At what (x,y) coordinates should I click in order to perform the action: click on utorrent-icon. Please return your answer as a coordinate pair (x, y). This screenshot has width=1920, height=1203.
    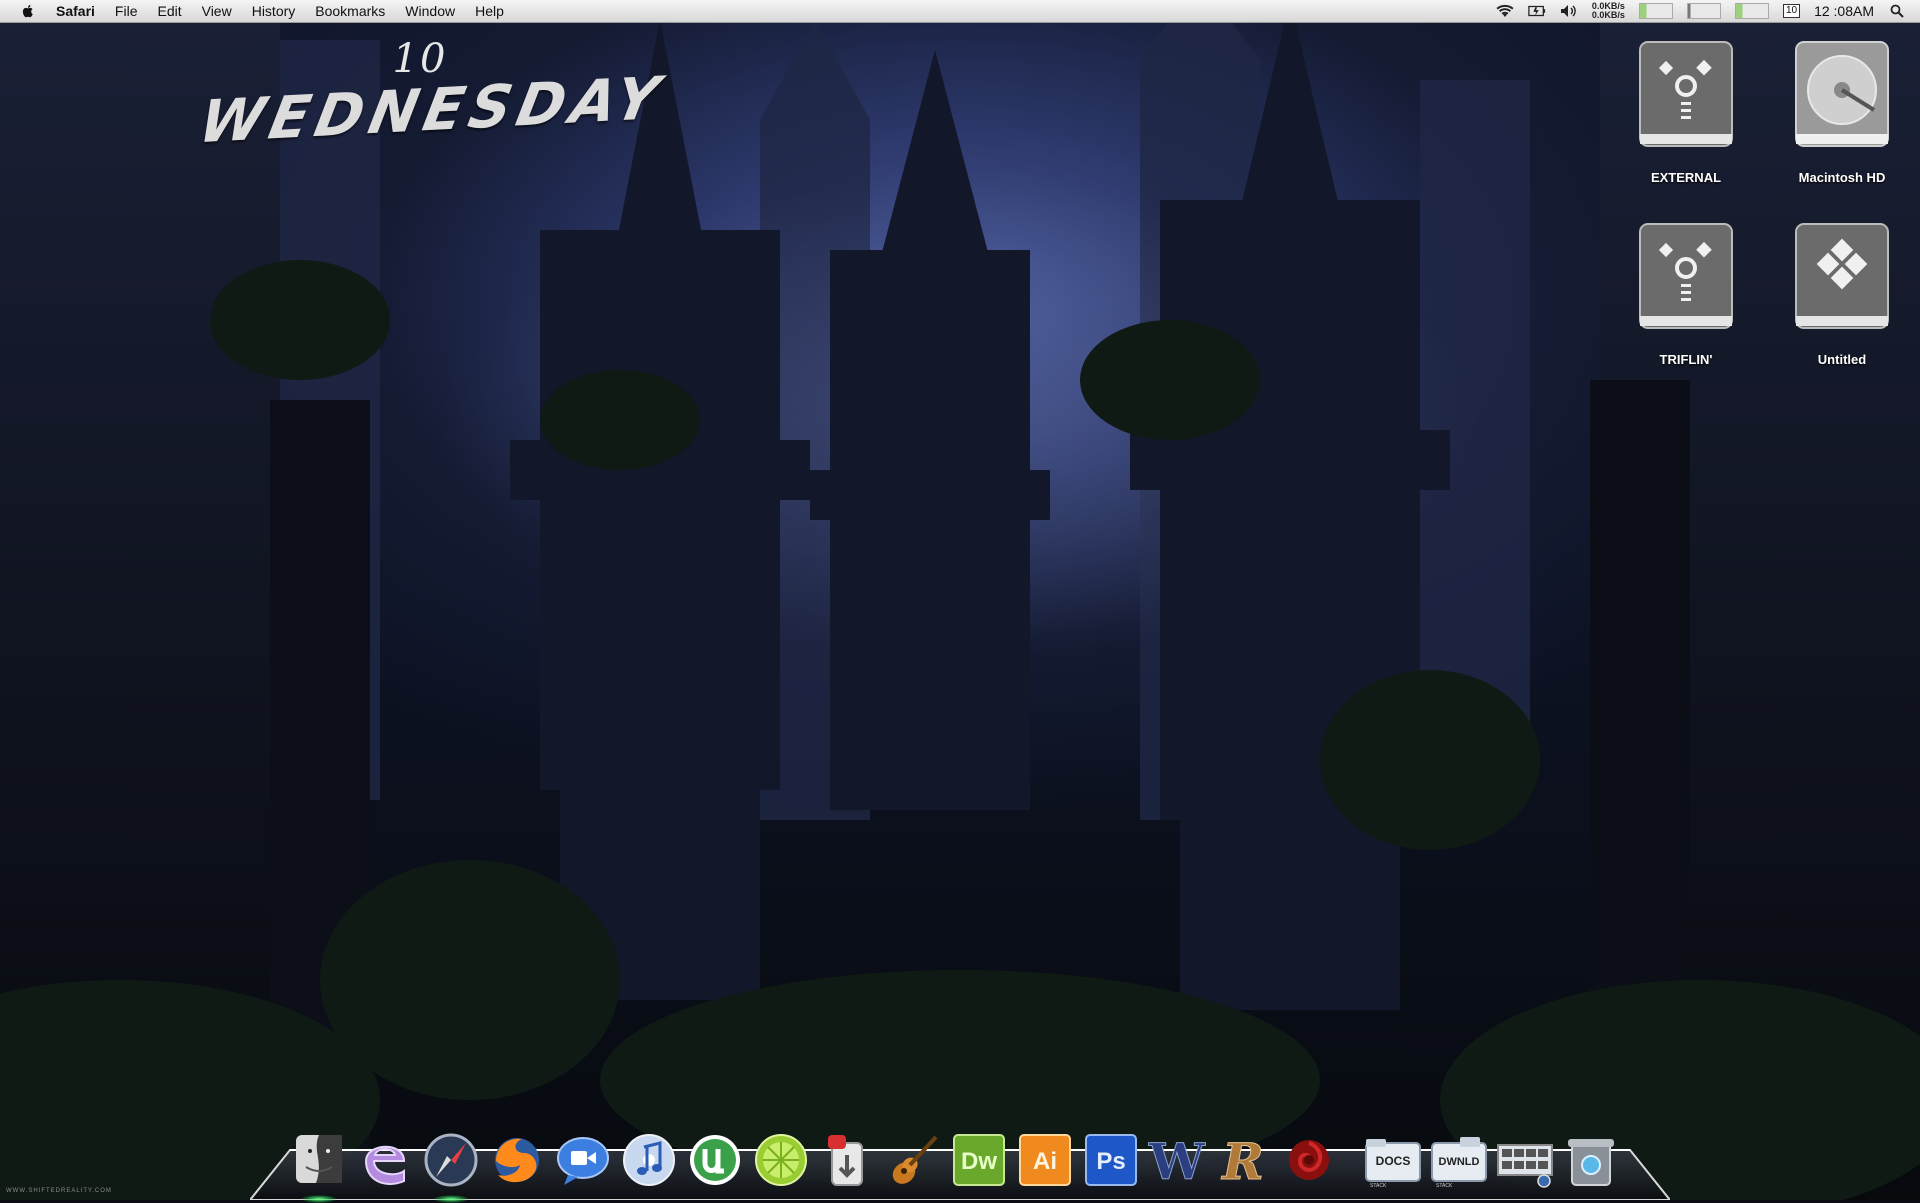
    Looking at the image, I should click on (715, 1160).